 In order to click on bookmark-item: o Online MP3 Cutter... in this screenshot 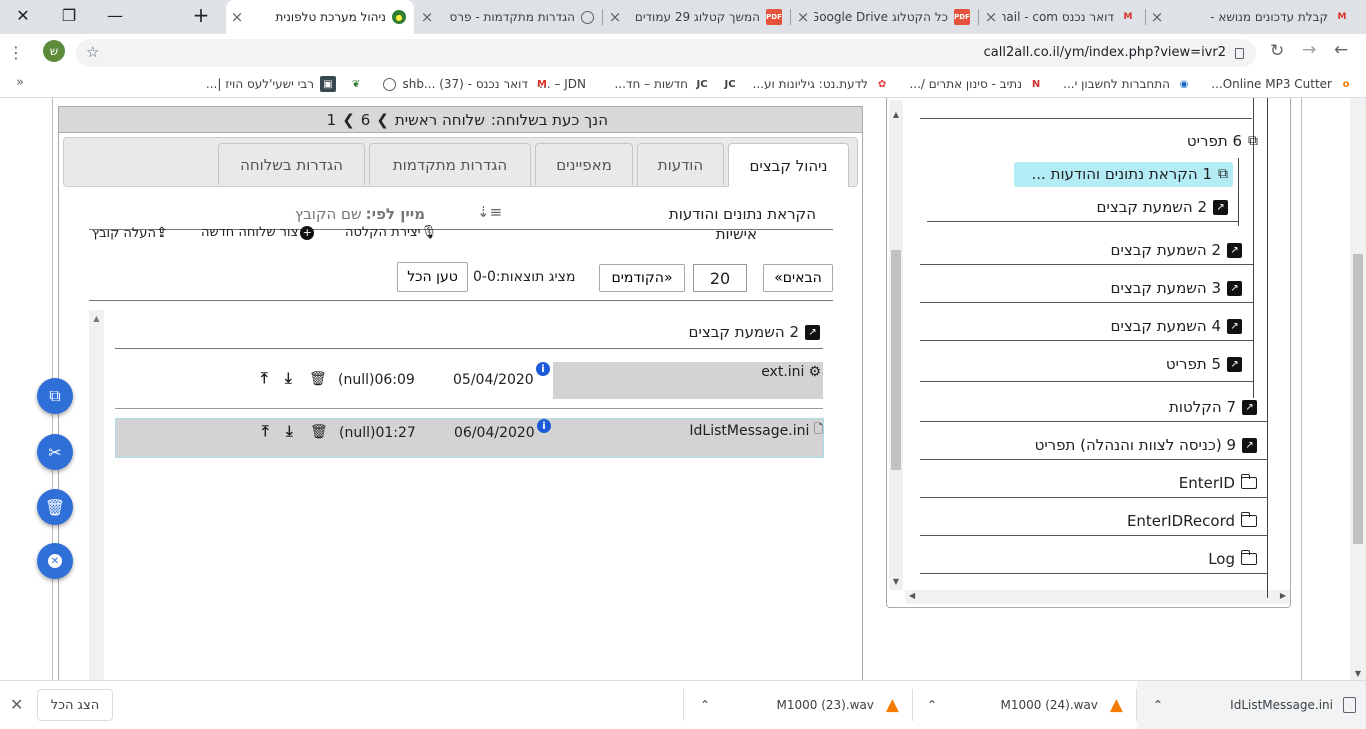, I will do `click(1282, 84)`.